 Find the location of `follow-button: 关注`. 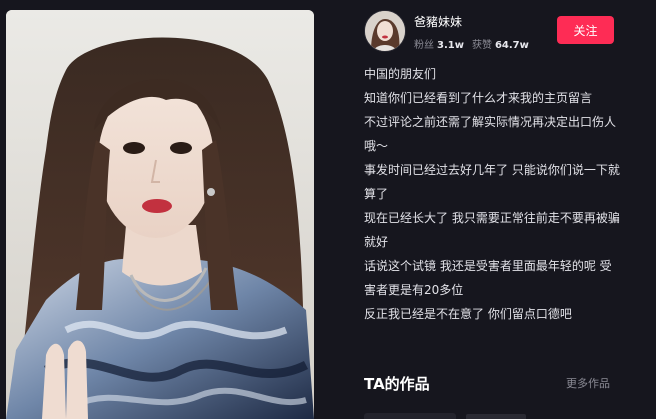

follow-button: 关注 is located at coordinates (585, 30).